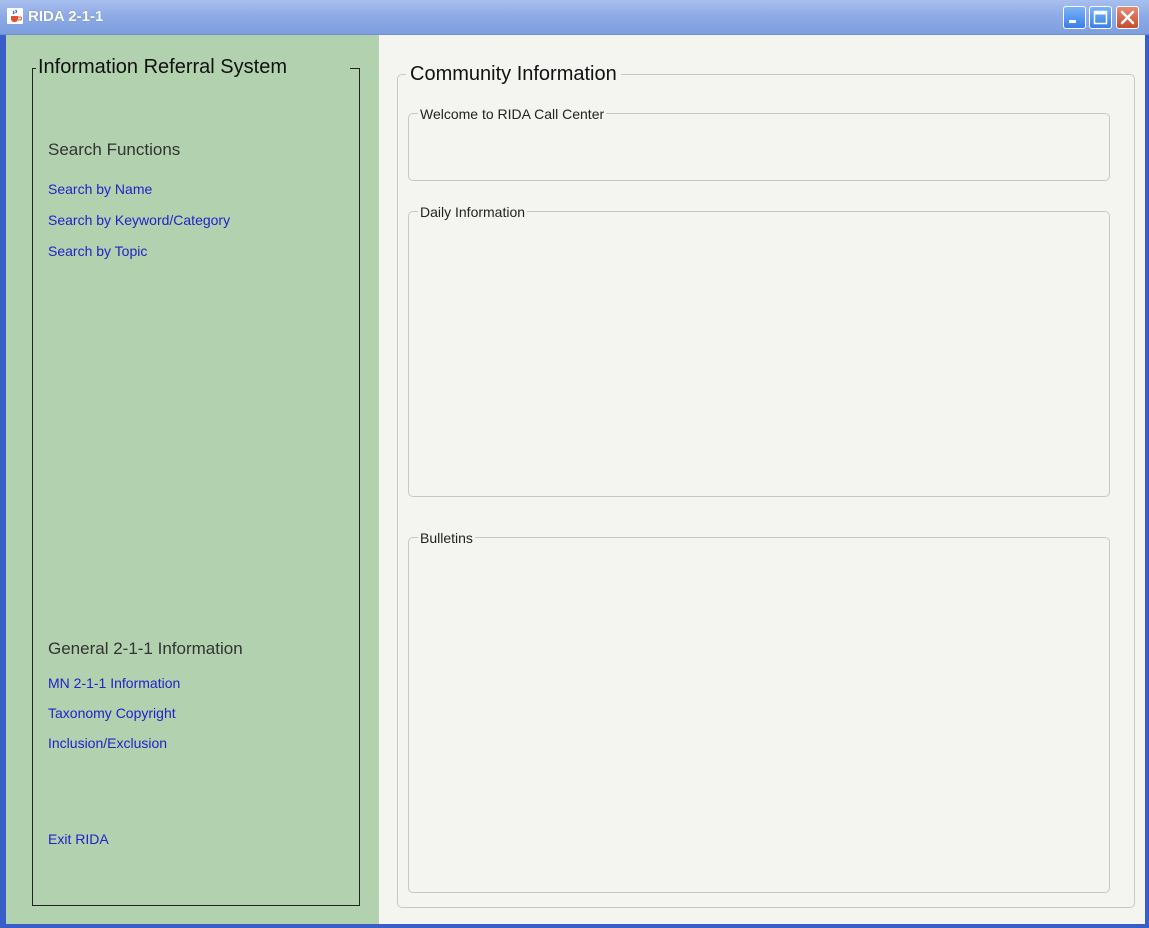 Image resolution: width=1149 pixels, height=928 pixels. I want to click on sidebar-title: Information Referral System, so click(162, 67).